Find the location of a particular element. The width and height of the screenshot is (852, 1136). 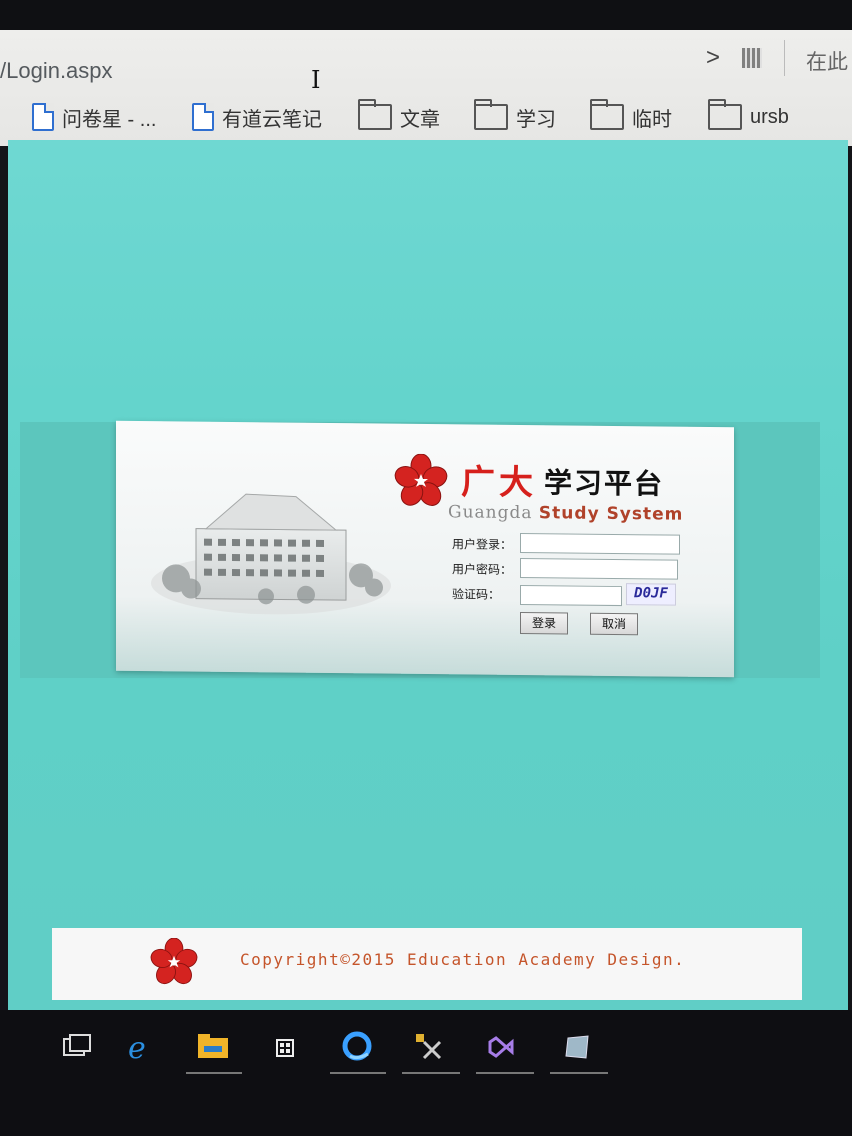

username-input is located at coordinates (600, 543).